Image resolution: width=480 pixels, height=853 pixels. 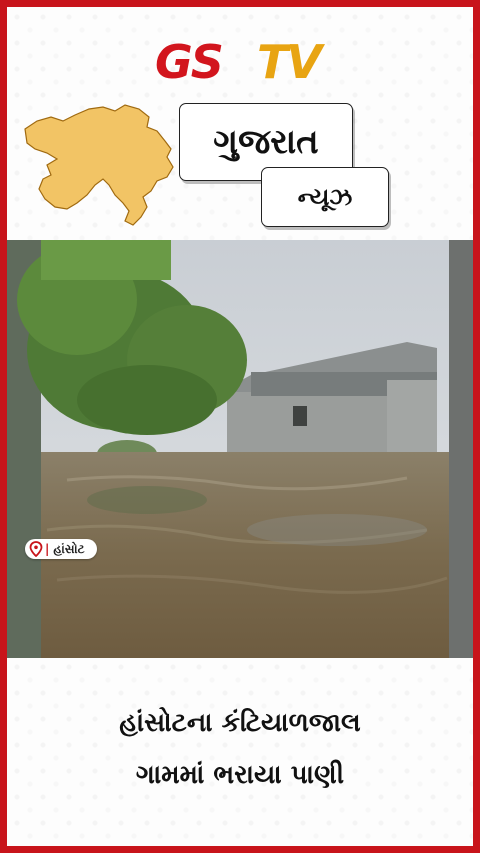 I want to click on gstv-logo: GS TV, so click(x=240, y=62).